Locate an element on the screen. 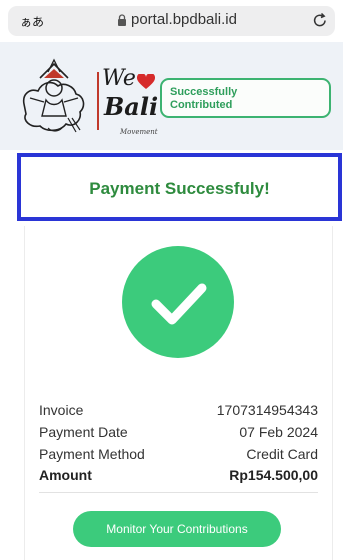 This screenshot has height=560, width=343. page-title: Payment Successfuly! is located at coordinates (179, 188).